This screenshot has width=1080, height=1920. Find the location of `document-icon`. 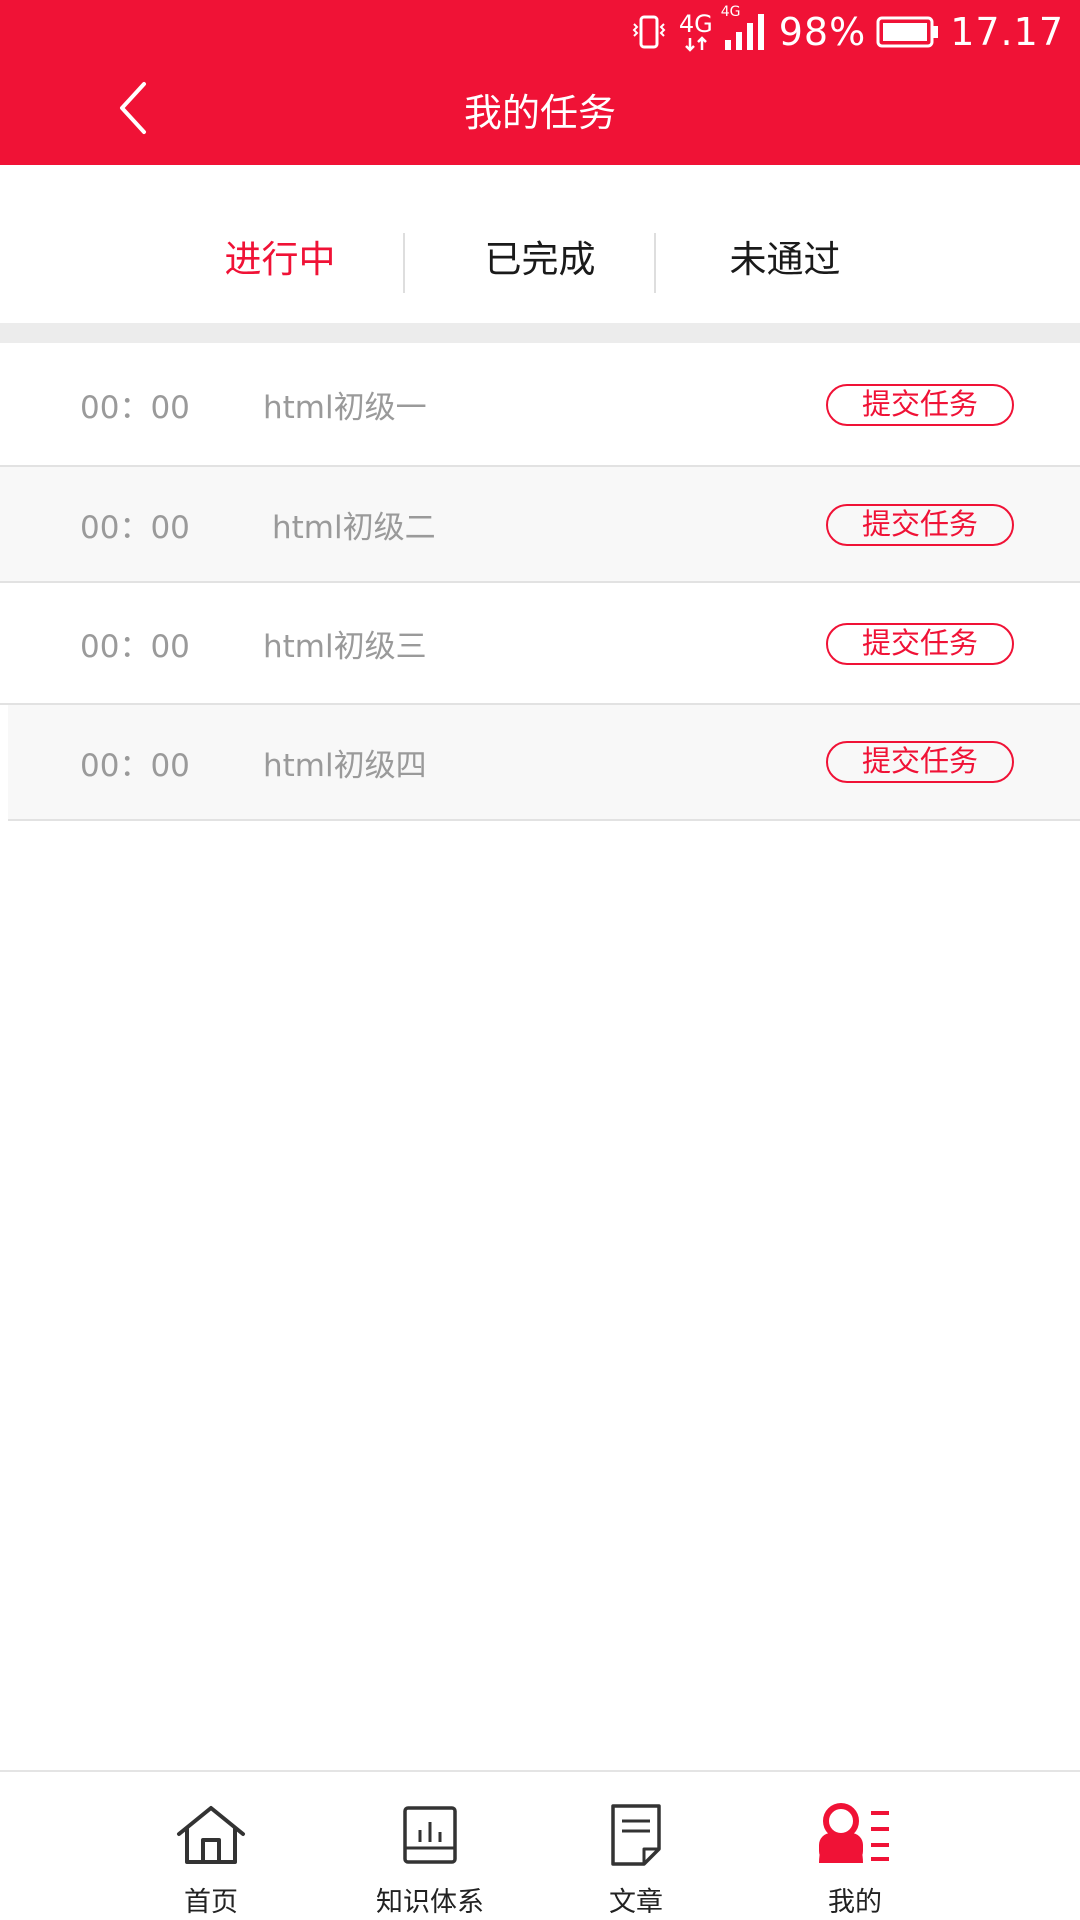

document-icon is located at coordinates (636, 1835).